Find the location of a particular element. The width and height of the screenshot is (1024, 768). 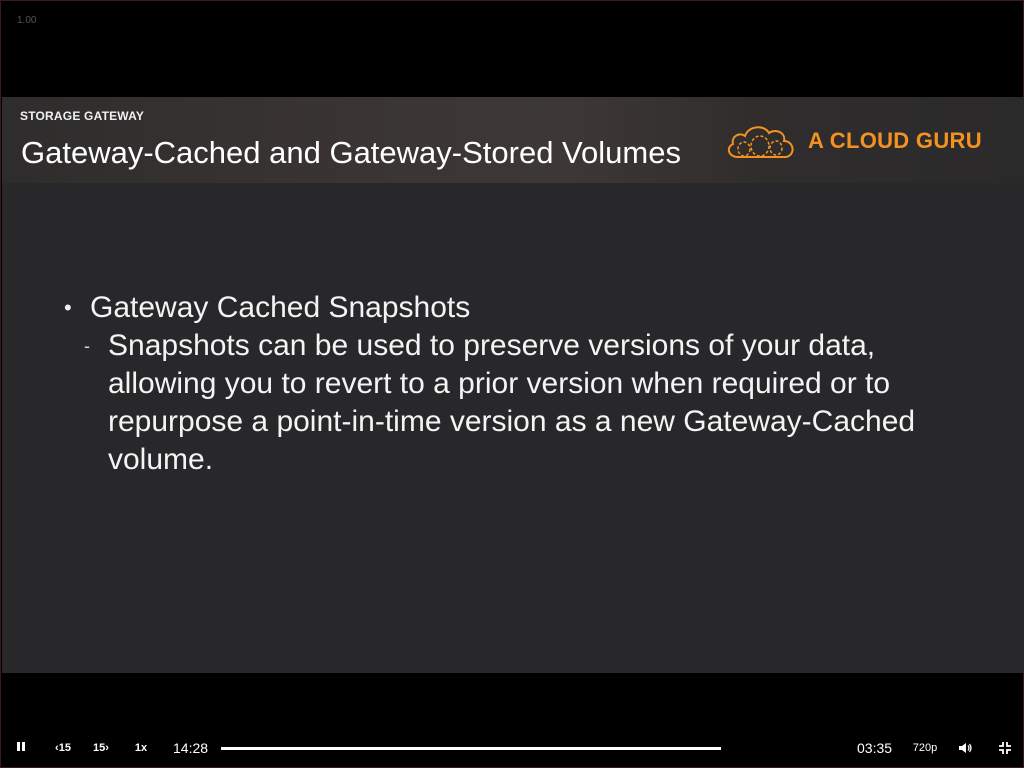

speed-overlay: 1.00 is located at coordinates (27, 20).